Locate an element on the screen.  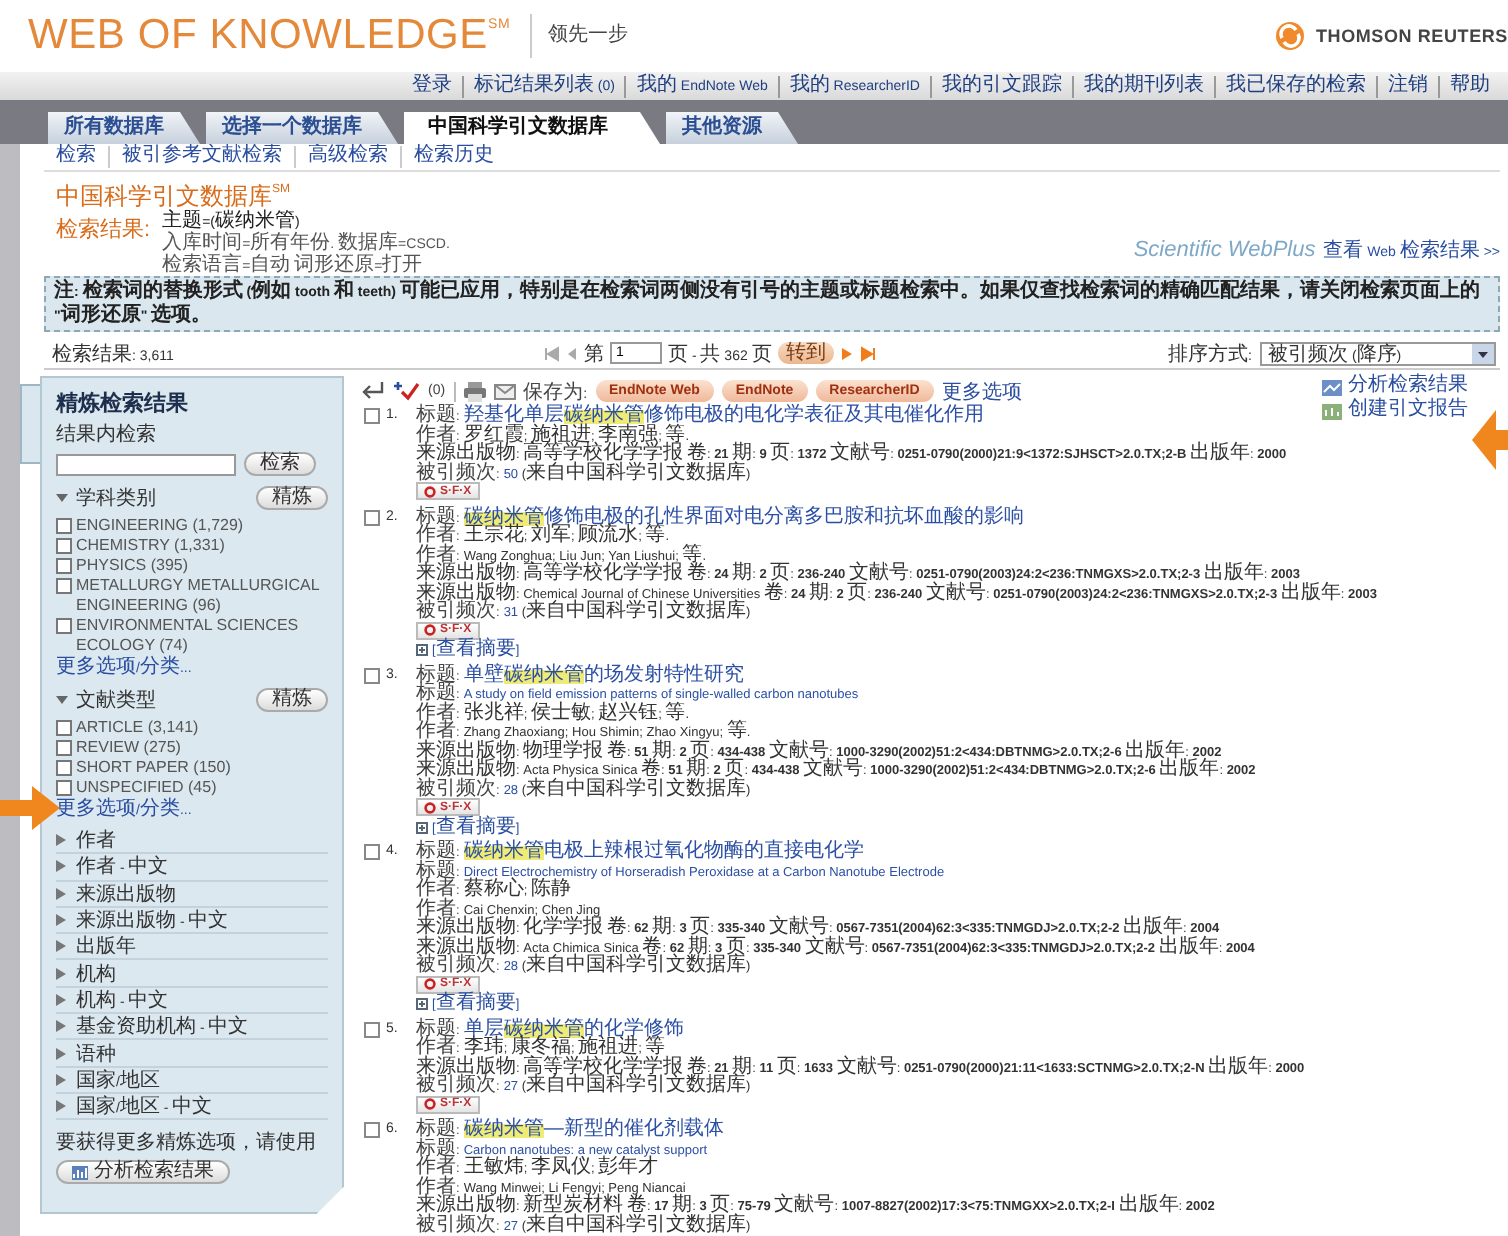
category-row: 语种 is located at coordinates (192, 1054).